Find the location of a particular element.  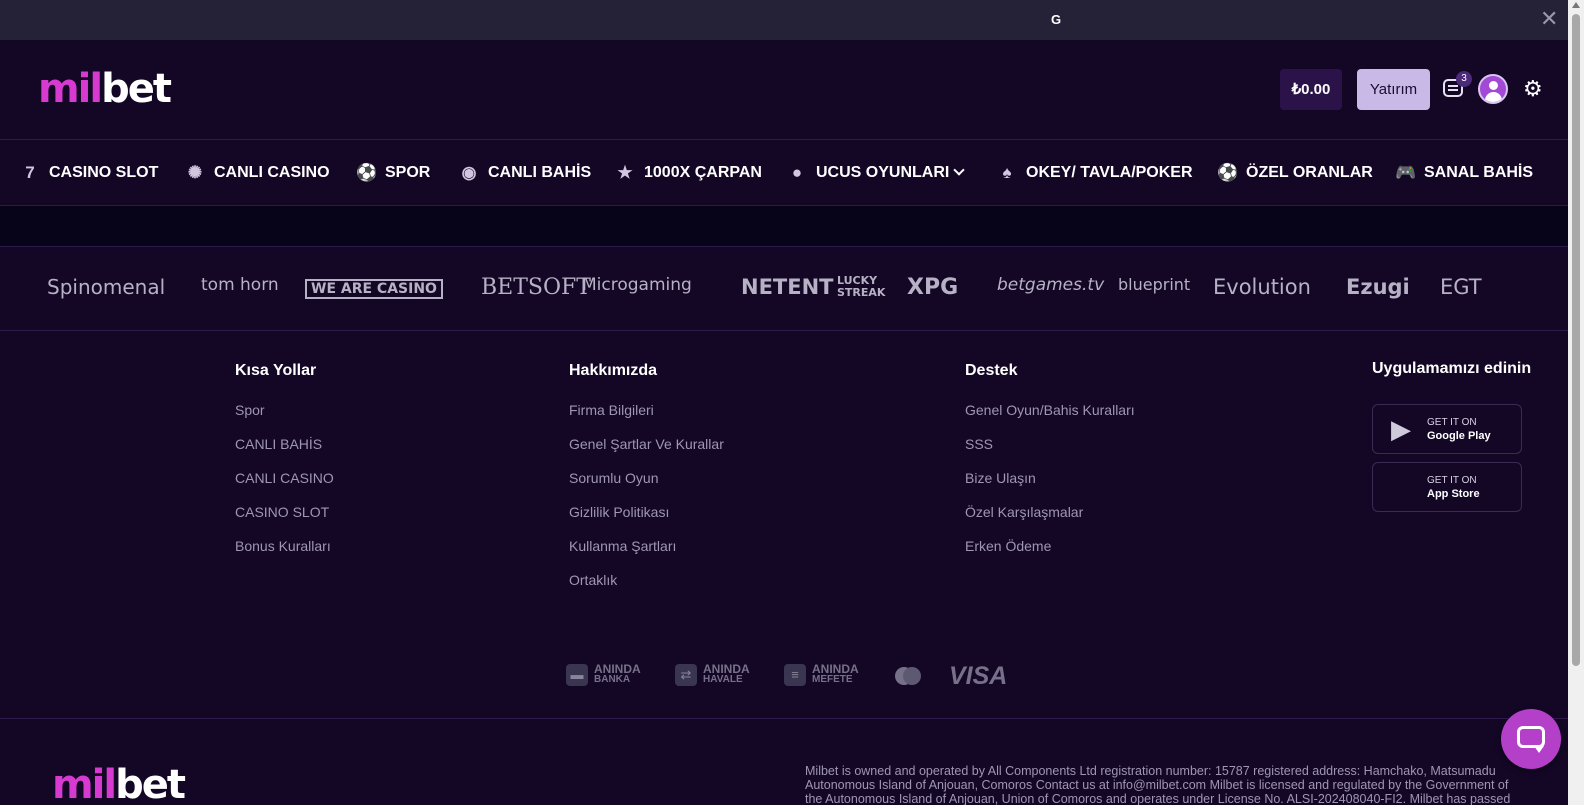

mastercard-icon is located at coordinates (908, 677).